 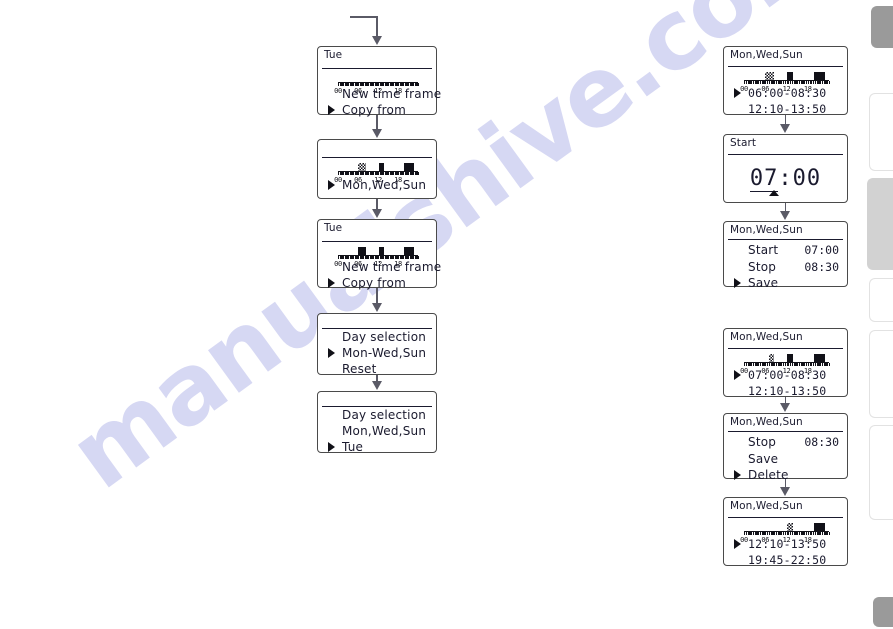 What do you see at coordinates (352, 447) in the screenshot?
I see `menu-item: Tue` at bounding box center [352, 447].